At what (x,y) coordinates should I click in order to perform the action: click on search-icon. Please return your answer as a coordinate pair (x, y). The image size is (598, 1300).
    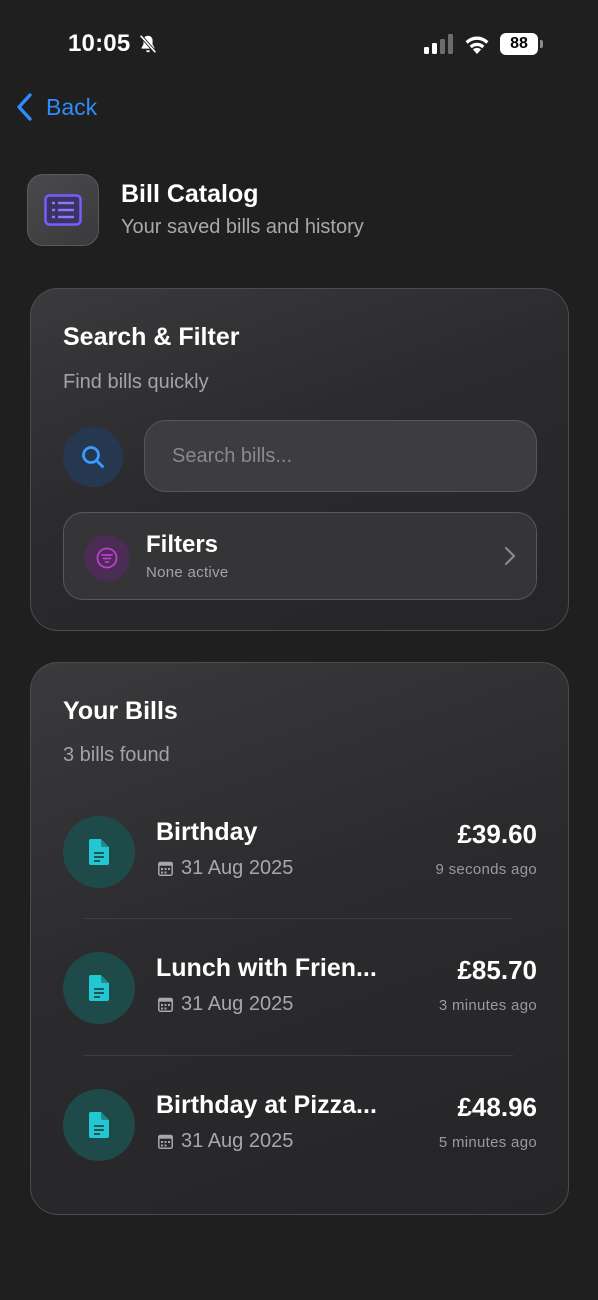
    Looking at the image, I should click on (93, 457).